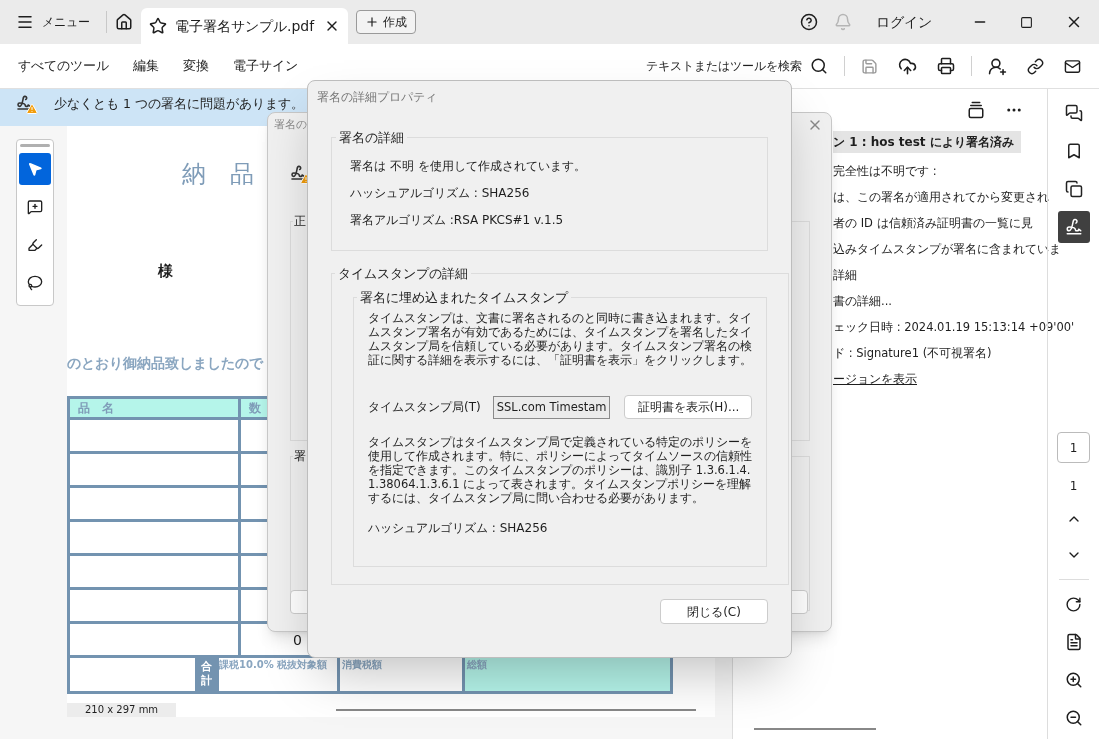 Image resolution: width=1099 pixels, height=739 pixels. What do you see at coordinates (1073, 604) in the screenshot?
I see `rotate-icon` at bounding box center [1073, 604].